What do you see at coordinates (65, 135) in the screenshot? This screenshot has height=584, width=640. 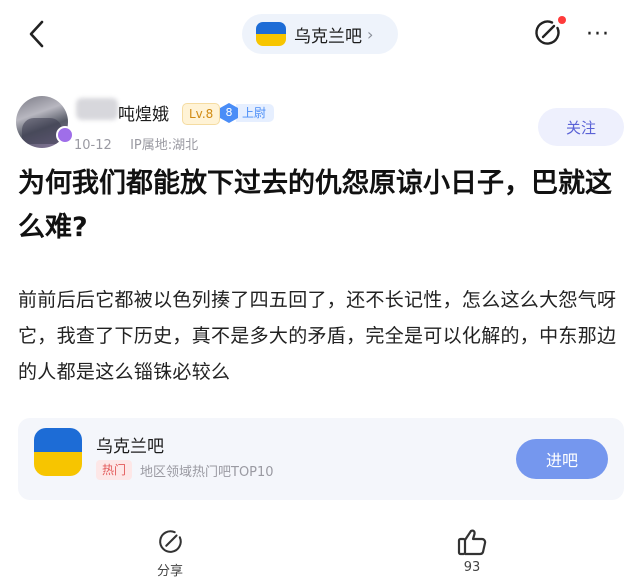 I see `avatar-badge` at bounding box center [65, 135].